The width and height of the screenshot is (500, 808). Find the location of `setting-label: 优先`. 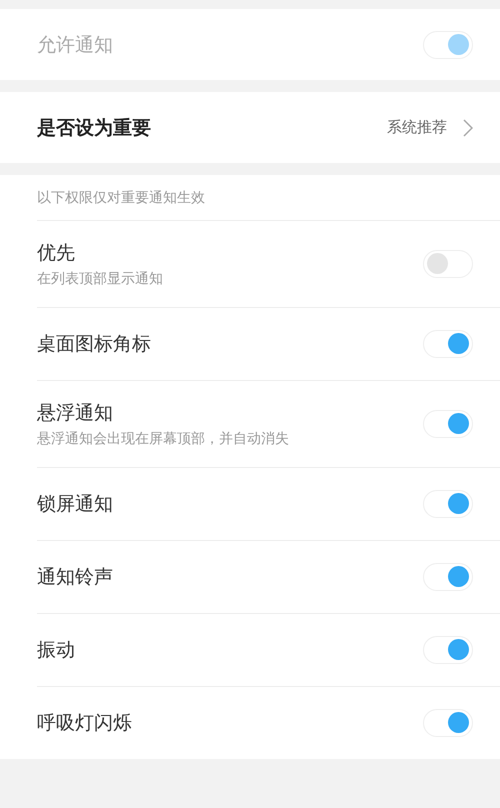

setting-label: 优先 is located at coordinates (56, 253).